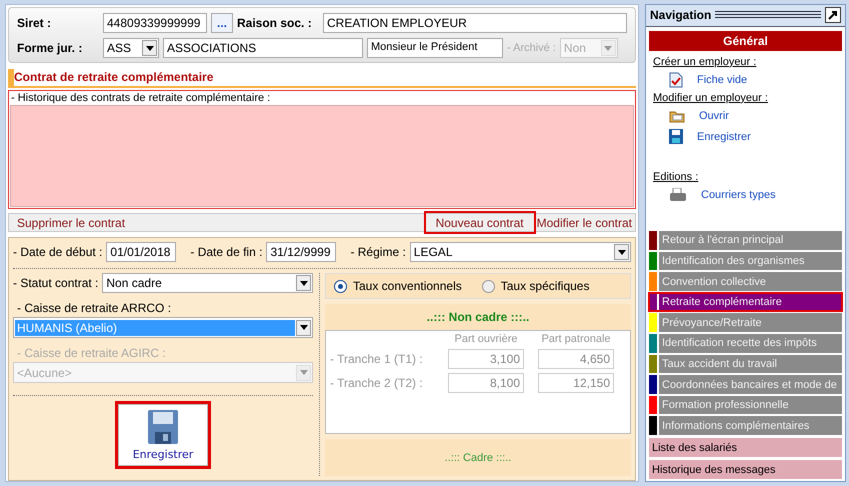 The width and height of the screenshot is (849, 486). What do you see at coordinates (745, 447) in the screenshot?
I see `navigation-item: Liste des salariés` at bounding box center [745, 447].